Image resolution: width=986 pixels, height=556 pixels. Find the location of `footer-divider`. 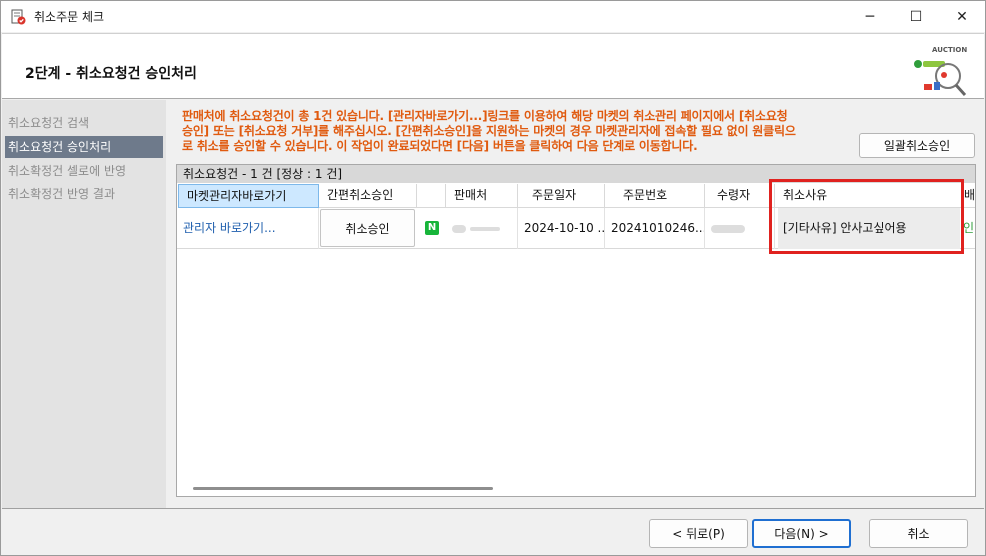

footer-divider is located at coordinates (493, 508).